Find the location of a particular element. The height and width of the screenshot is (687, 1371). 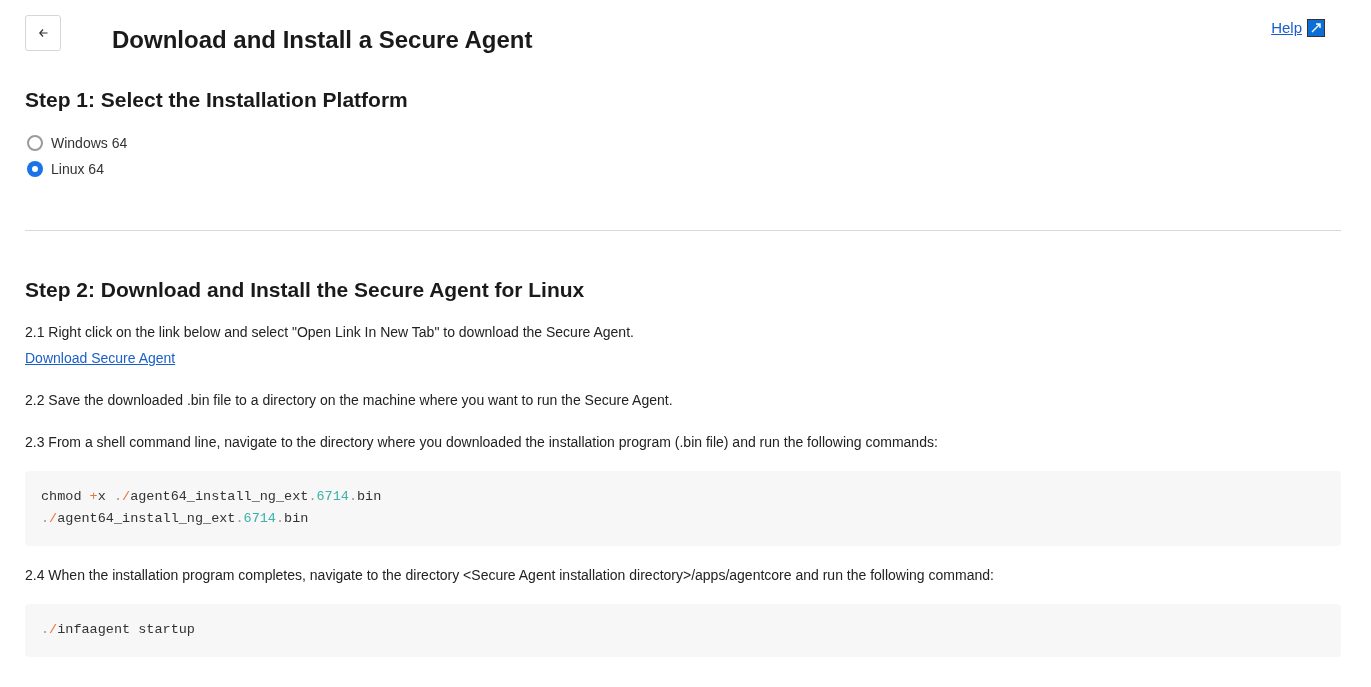

instruction-text: 2.4 When the installation program completes, navigate to the directory <Secure Agent installation directory>/apps/agentcore and run the following command: is located at coordinates (509, 575).